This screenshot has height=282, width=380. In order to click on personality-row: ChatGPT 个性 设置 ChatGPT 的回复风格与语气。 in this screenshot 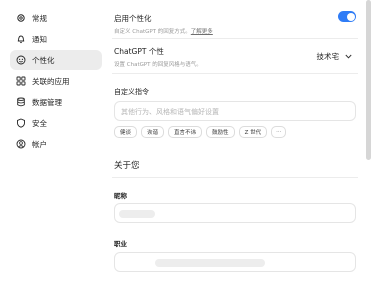, I will do `click(158, 57)`.